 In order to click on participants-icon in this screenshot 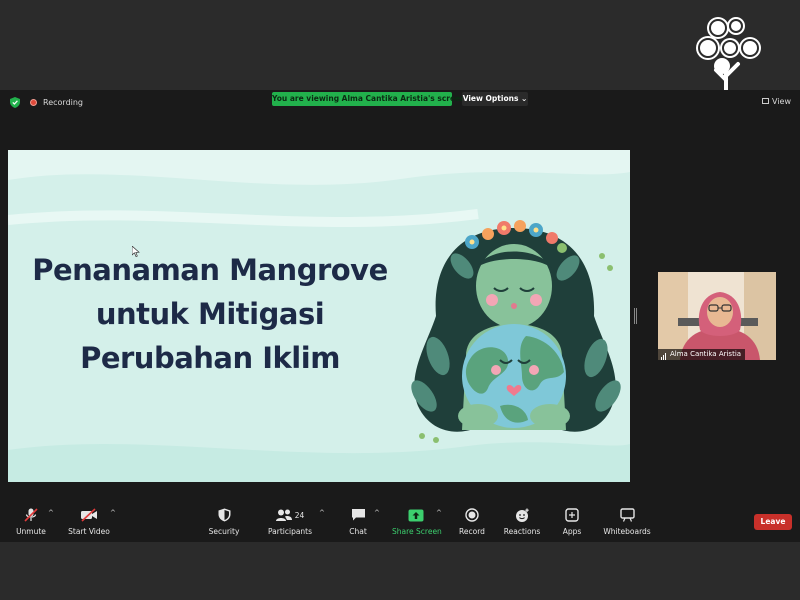, I will do `click(283, 515)`.